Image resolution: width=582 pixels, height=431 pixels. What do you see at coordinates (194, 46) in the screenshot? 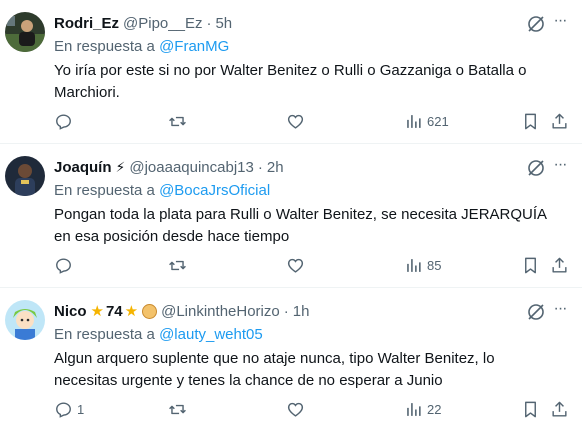
I see `reply-mention-link: @FranMG` at bounding box center [194, 46].